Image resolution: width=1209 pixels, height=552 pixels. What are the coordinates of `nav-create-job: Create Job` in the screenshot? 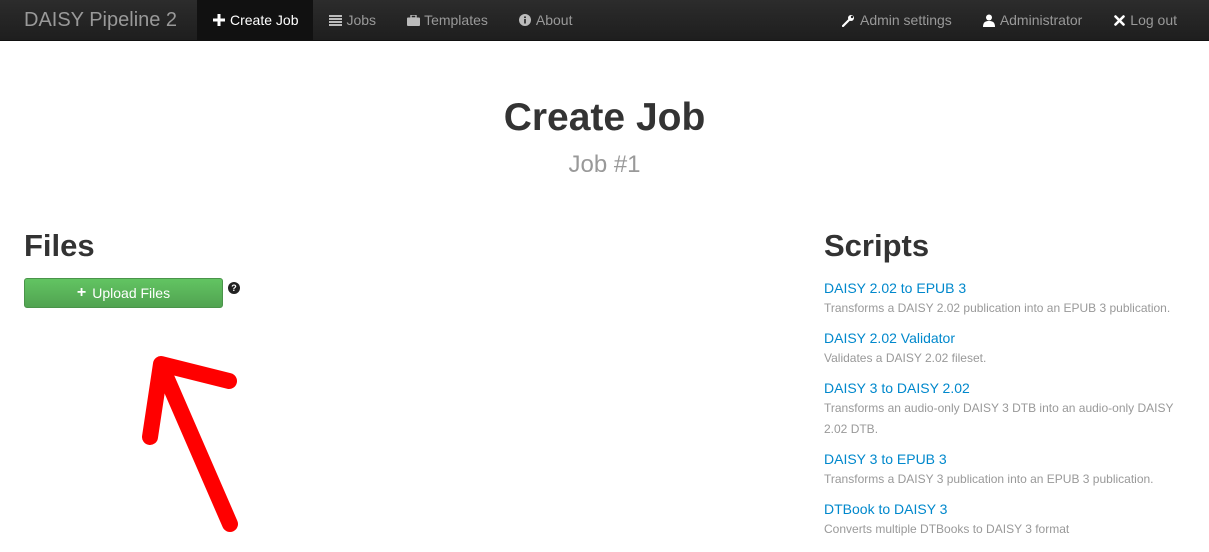 It's located at (255, 20).